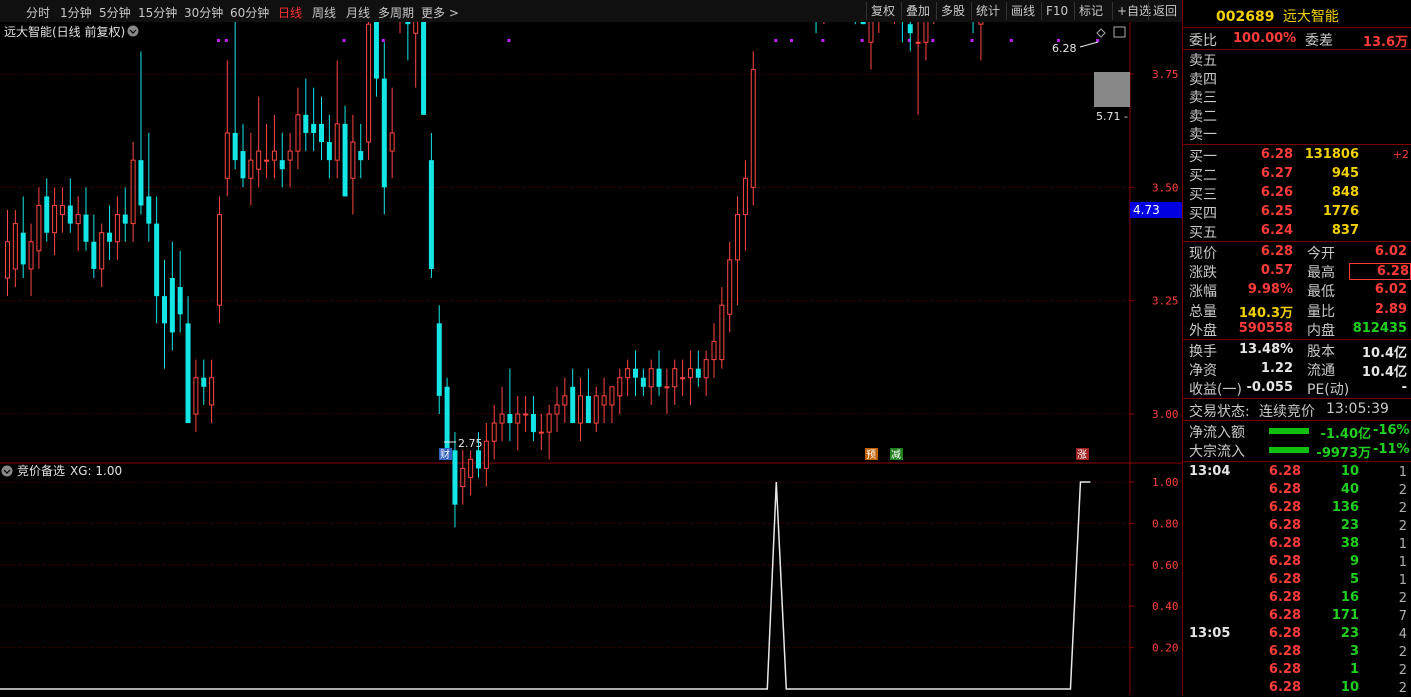 The width and height of the screenshot is (1411, 697). What do you see at coordinates (1289, 450) in the screenshot?
I see `flow-bar` at bounding box center [1289, 450].